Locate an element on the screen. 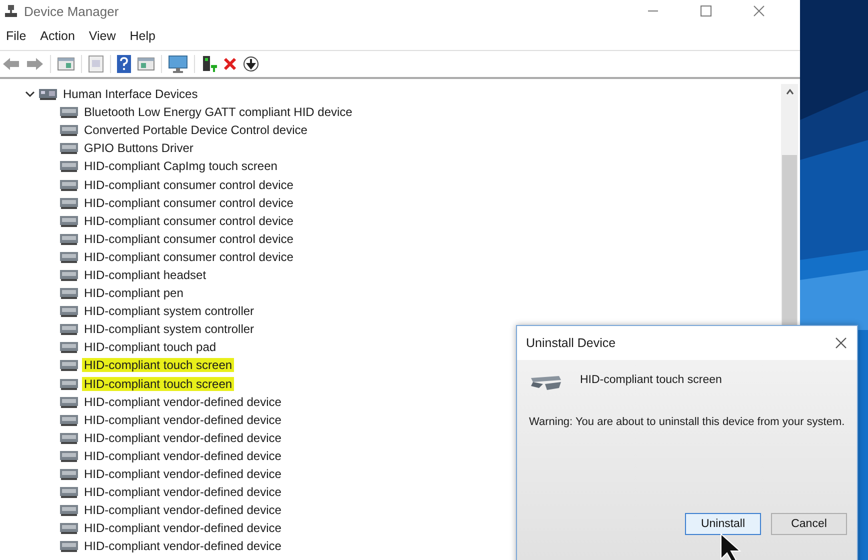 The image size is (868, 560). chevron-icon is located at coordinates (30, 94).